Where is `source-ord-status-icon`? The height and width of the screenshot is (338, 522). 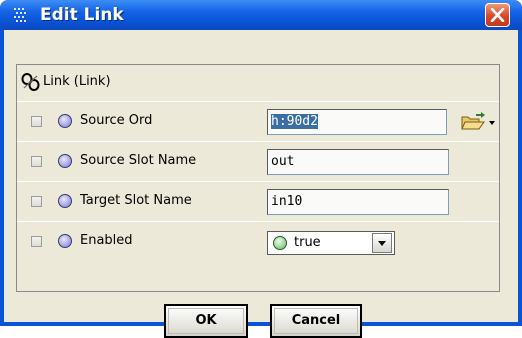 source-ord-status-icon is located at coordinates (65, 121).